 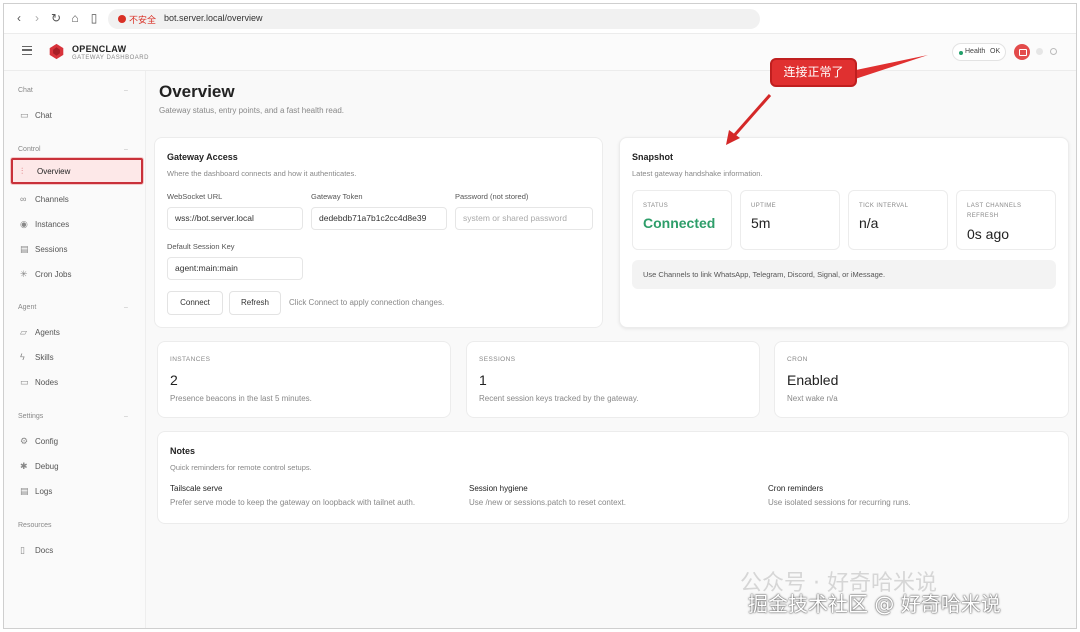 What do you see at coordinates (235, 218) in the screenshot?
I see `websocket-url-input: wss://bot.server.local` at bounding box center [235, 218].